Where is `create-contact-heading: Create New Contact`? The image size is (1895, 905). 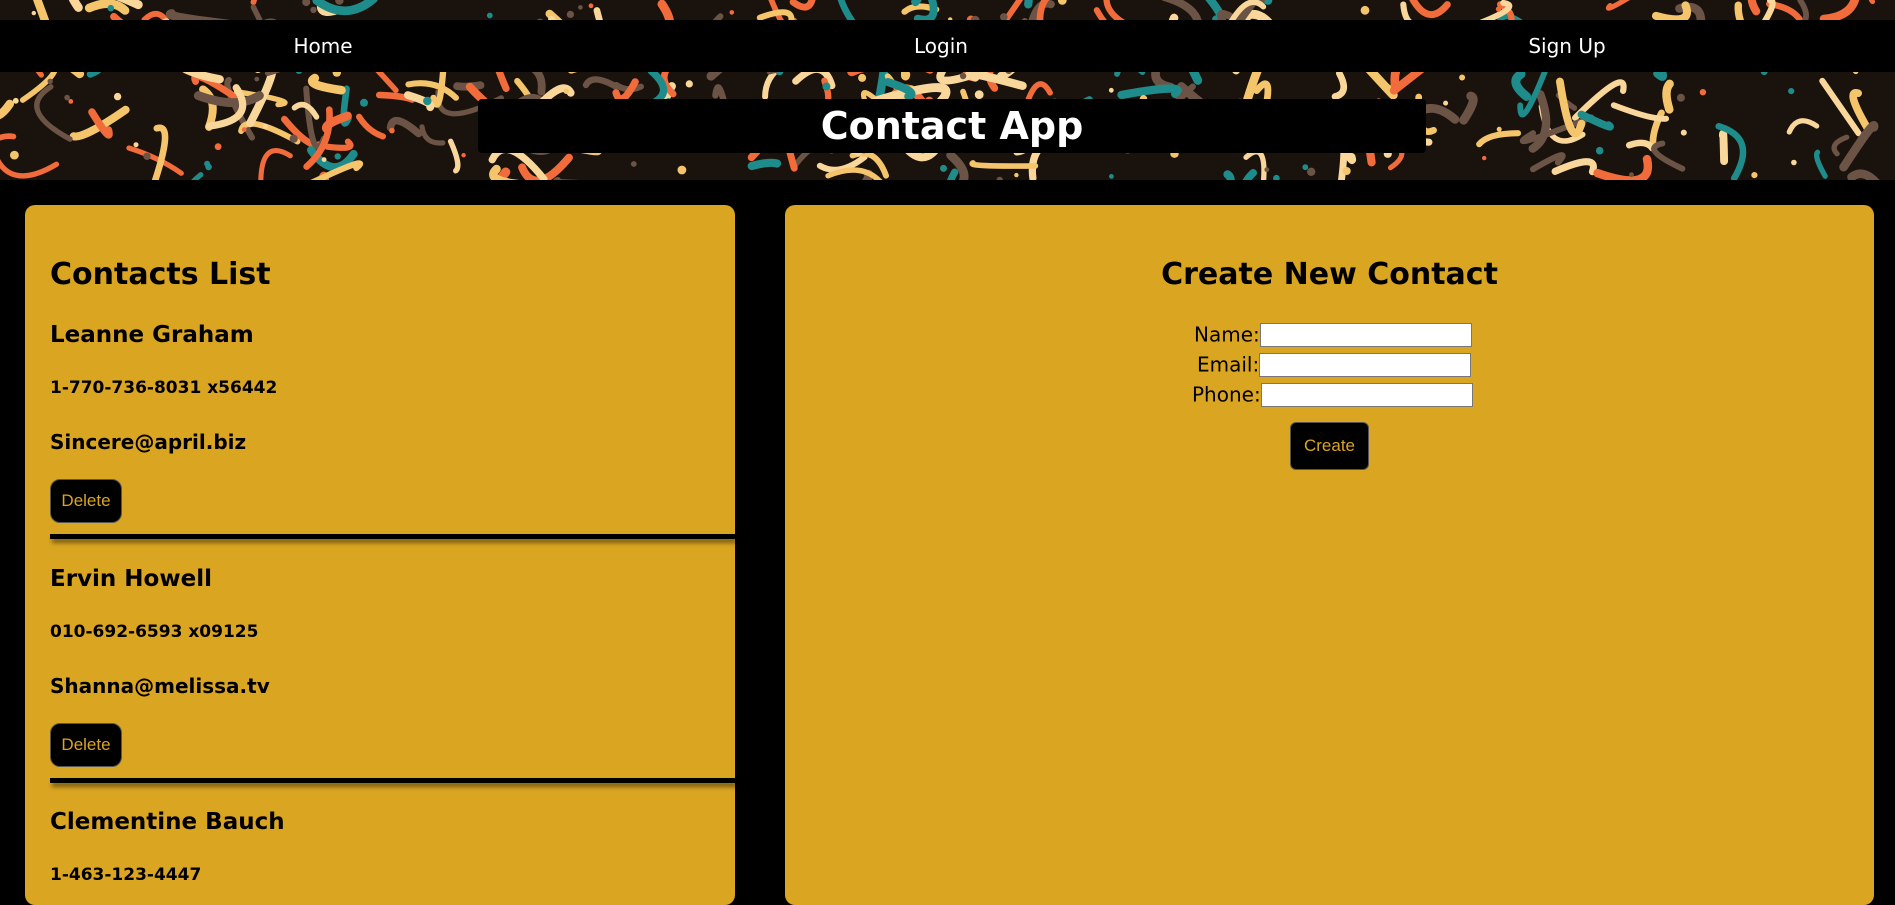 create-contact-heading: Create New Contact is located at coordinates (1329, 274).